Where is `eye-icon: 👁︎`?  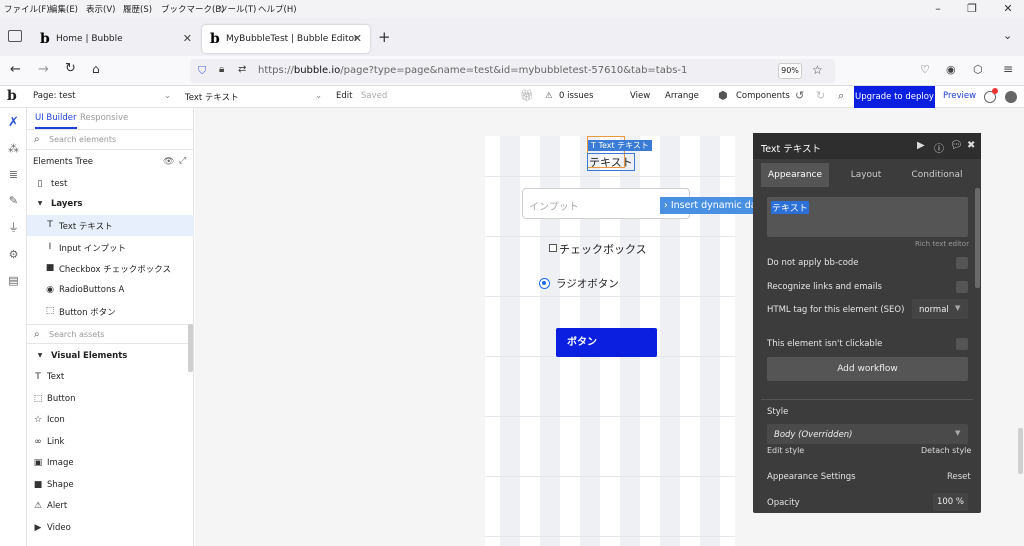
eye-icon: 👁︎ is located at coordinates (168, 162).